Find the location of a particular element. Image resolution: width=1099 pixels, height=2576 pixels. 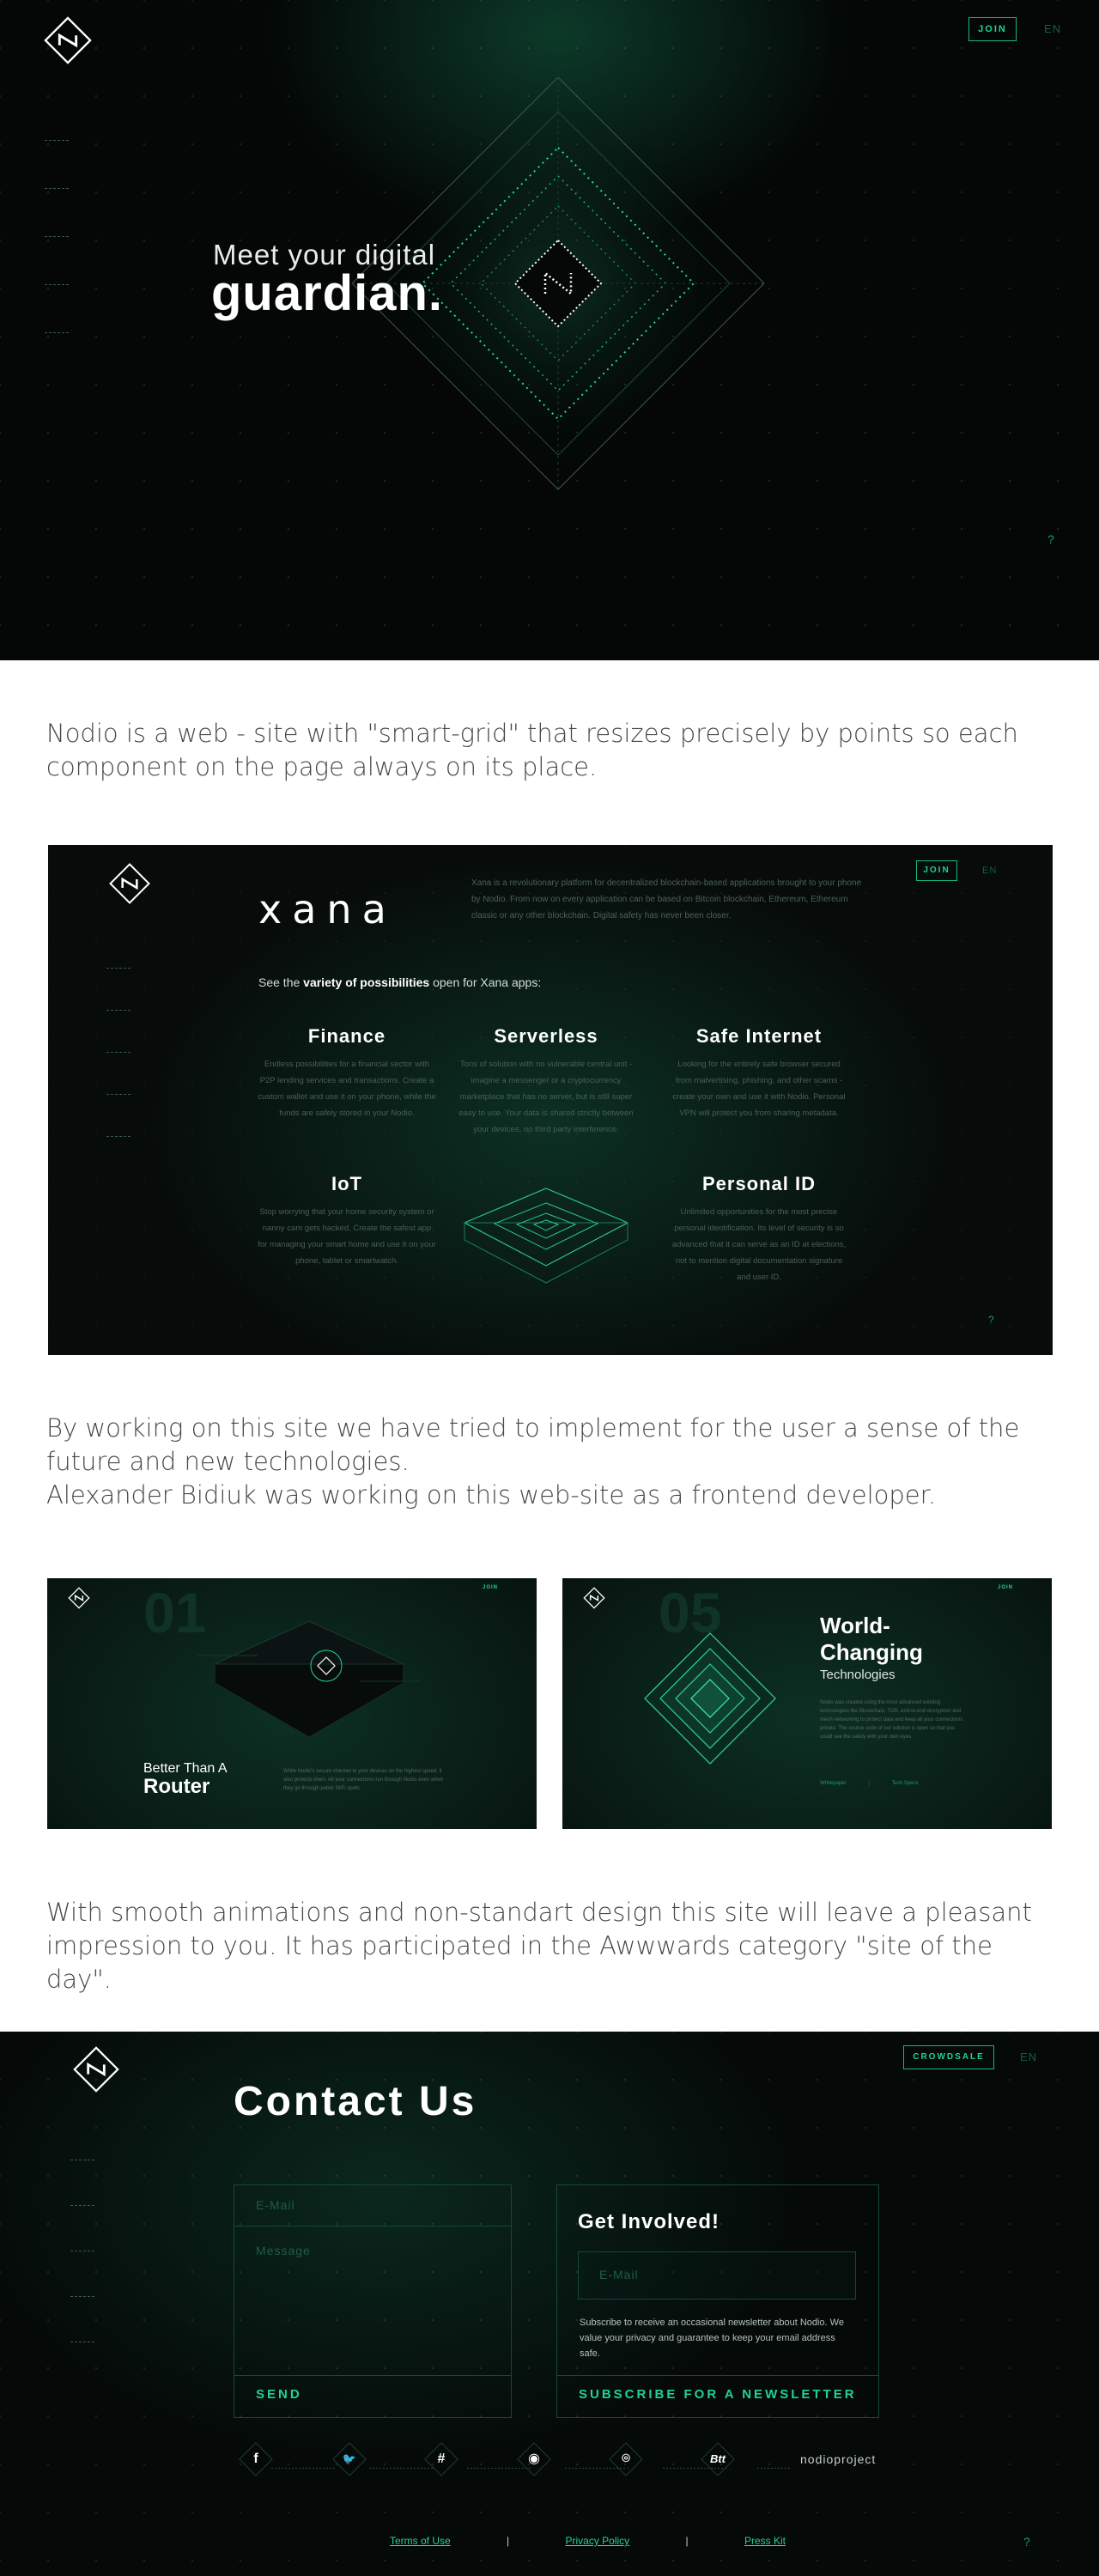

see-suffix: open for Xana apps: is located at coordinates (485, 982).